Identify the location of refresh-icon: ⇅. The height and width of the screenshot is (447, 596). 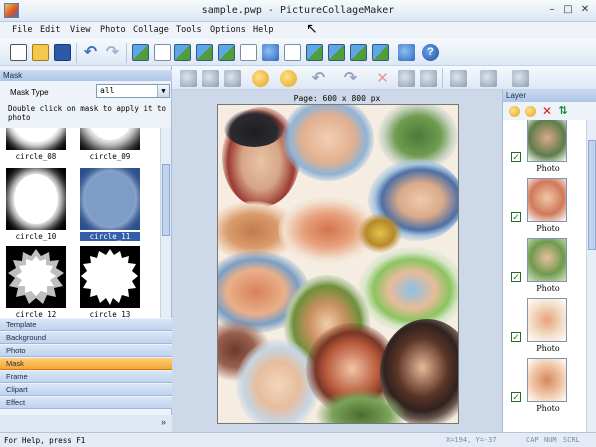
(563, 111).